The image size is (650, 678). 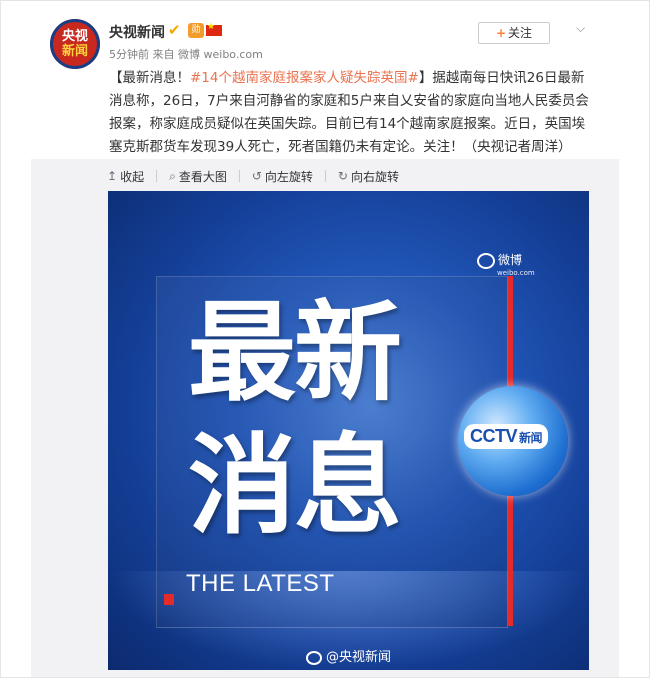 I want to click on collapse-button: ↥ 收起, so click(x=125, y=176).